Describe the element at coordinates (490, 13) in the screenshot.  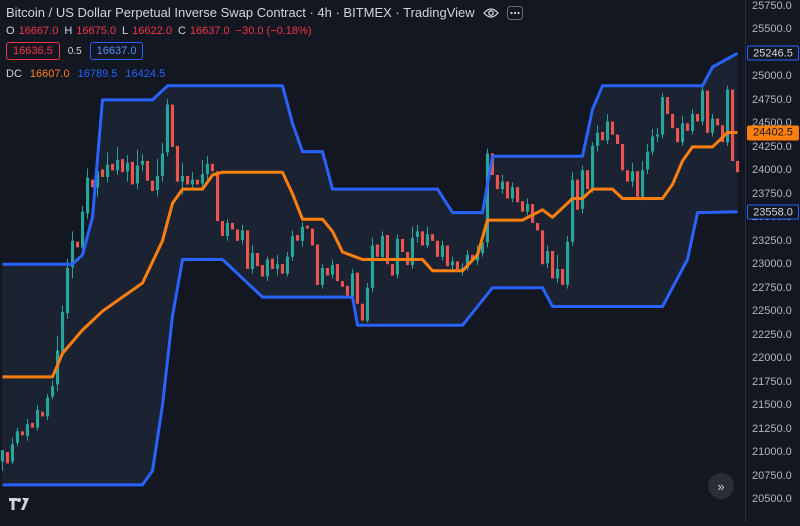
I see `eye-icon` at that location.